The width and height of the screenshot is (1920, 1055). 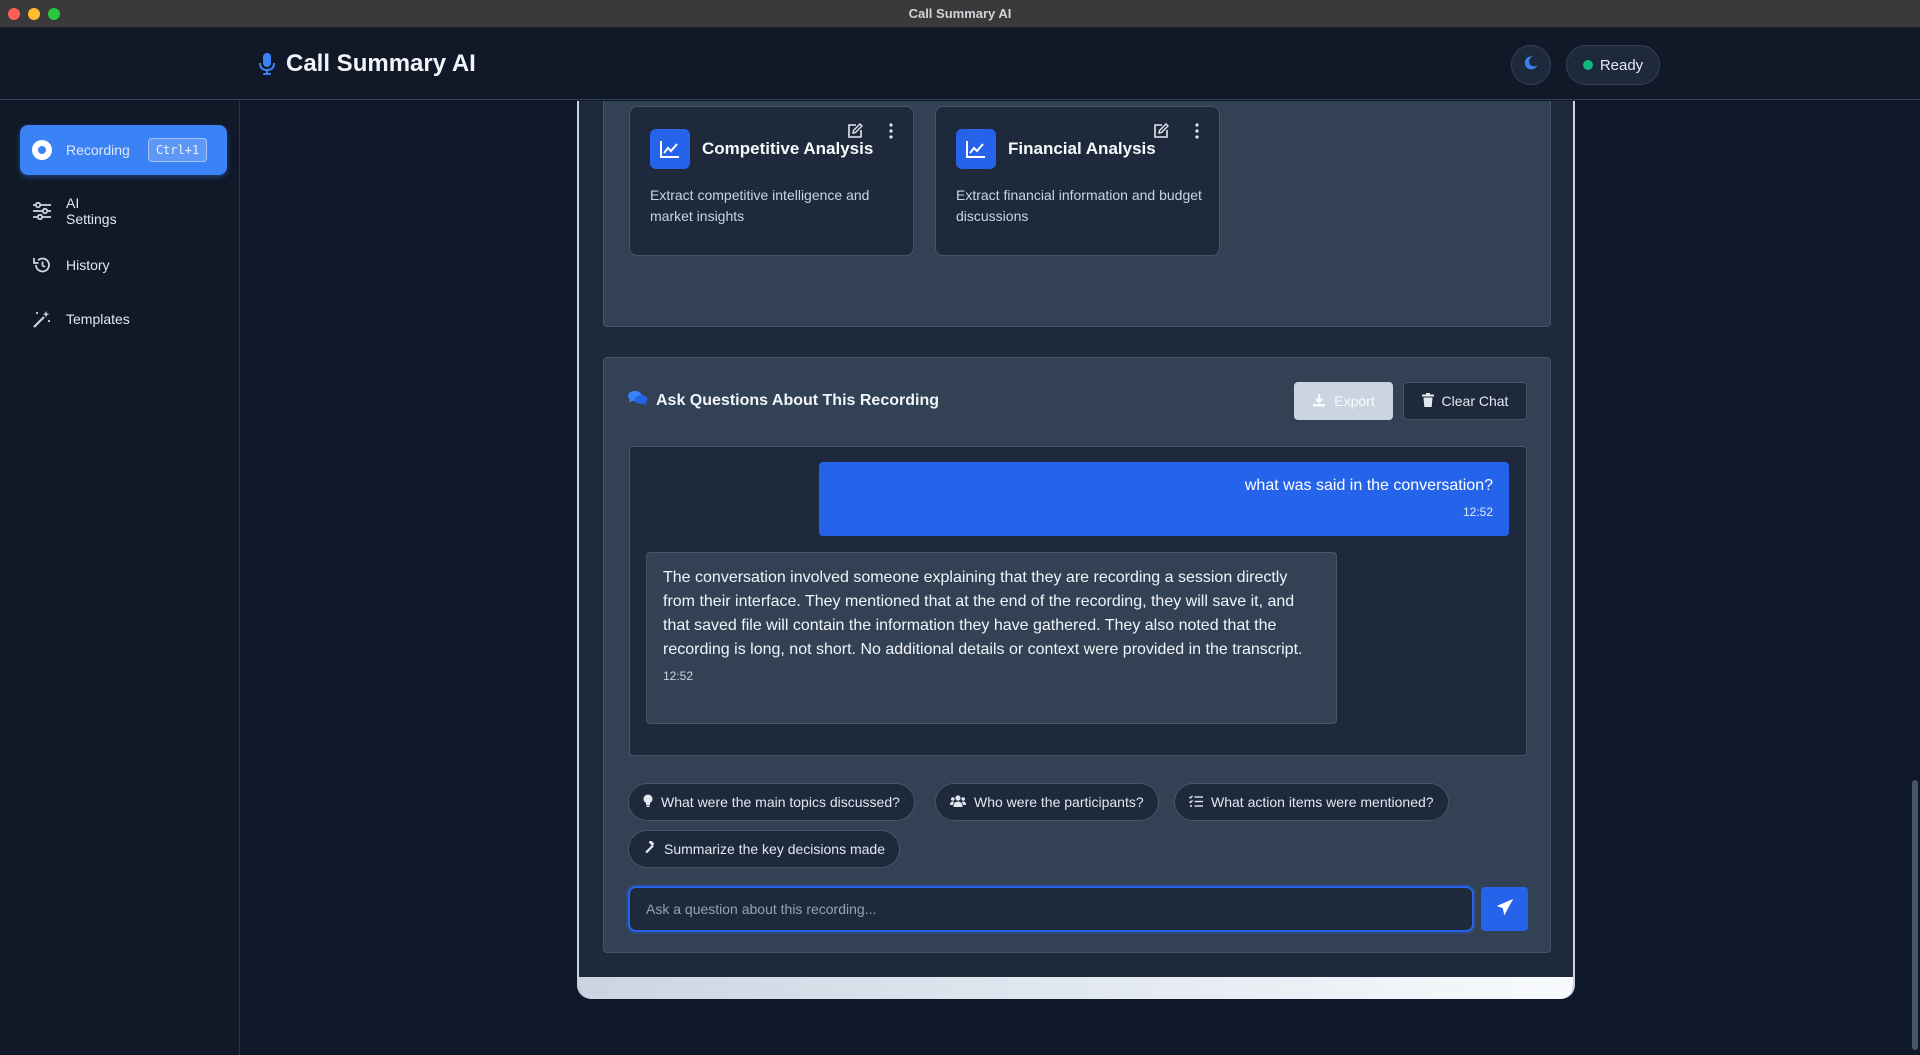 What do you see at coordinates (1076, 988) in the screenshot?
I see `panel-bottom-edge` at bounding box center [1076, 988].